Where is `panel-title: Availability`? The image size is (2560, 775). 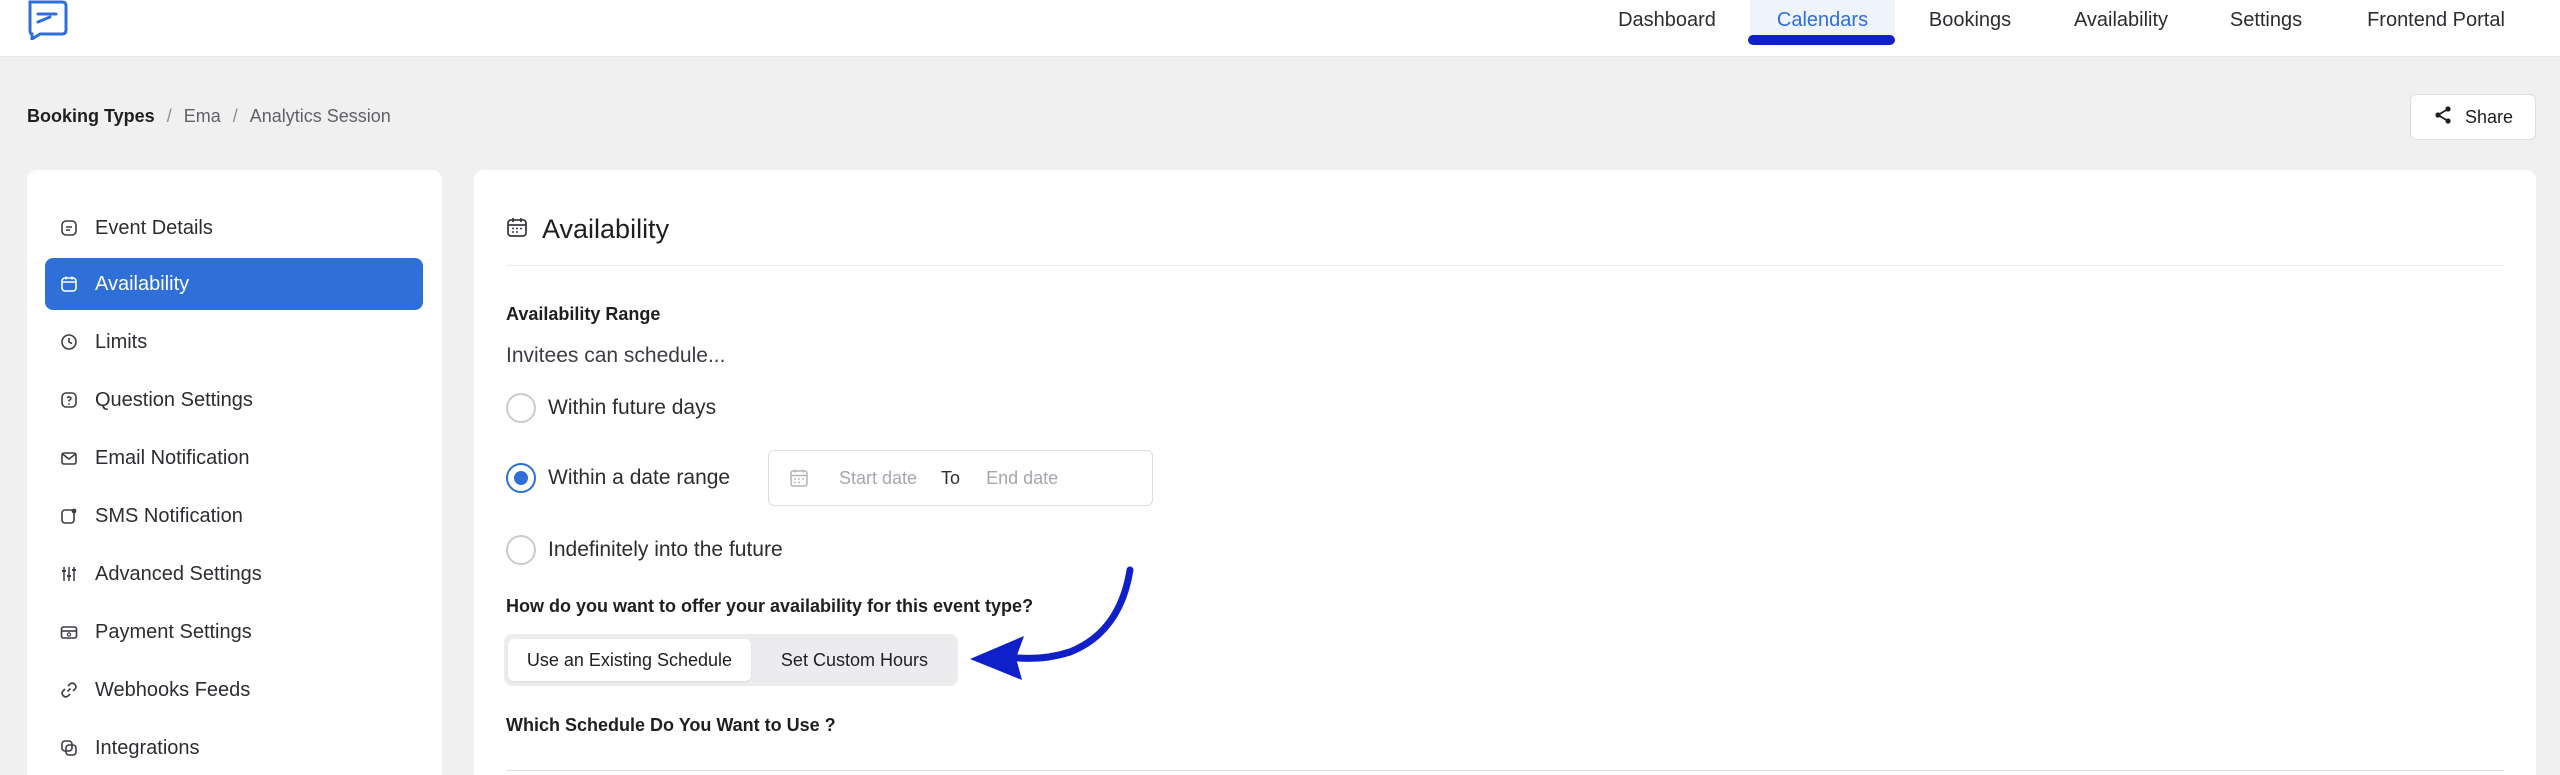
panel-title: Availability is located at coordinates (587, 229).